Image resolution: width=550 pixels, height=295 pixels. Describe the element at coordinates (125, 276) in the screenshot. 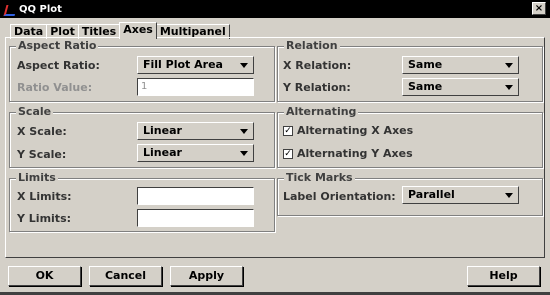

I see `cancel-button: Cancel` at that location.